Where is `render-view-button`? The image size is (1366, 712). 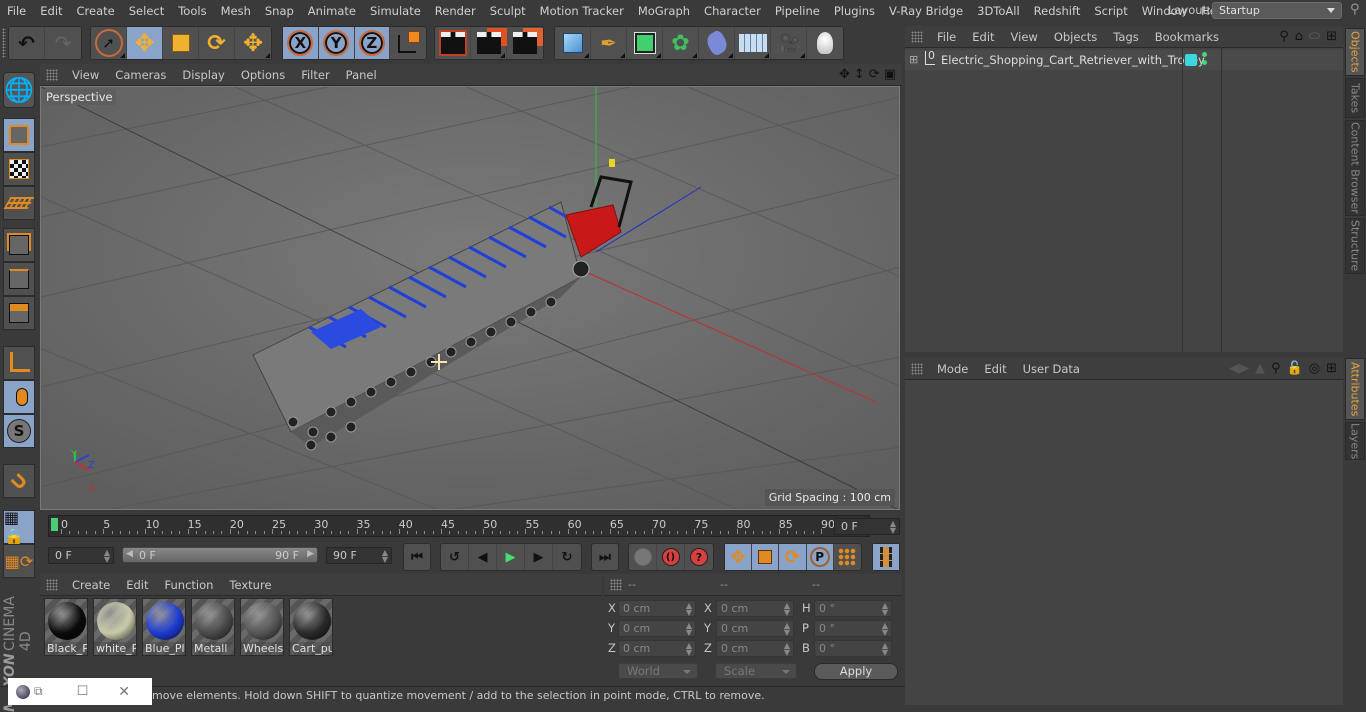 render-view-button is located at coordinates (453, 43).